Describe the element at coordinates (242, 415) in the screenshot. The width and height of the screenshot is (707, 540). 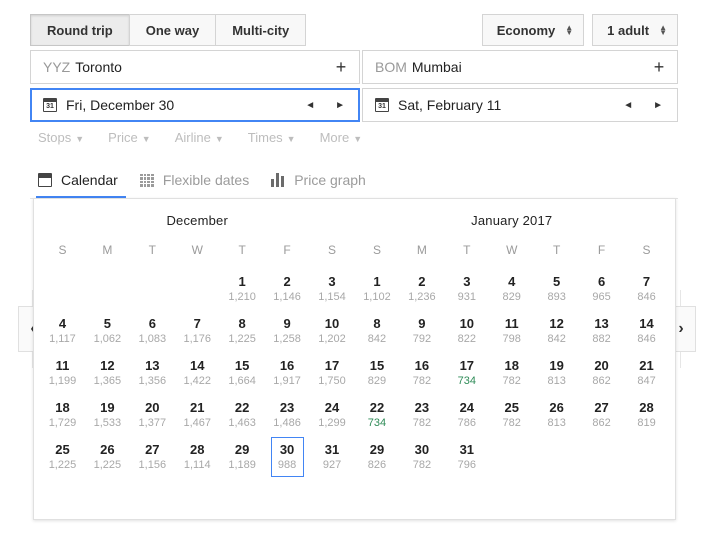
I see `day-cell: 22 1,463` at that location.